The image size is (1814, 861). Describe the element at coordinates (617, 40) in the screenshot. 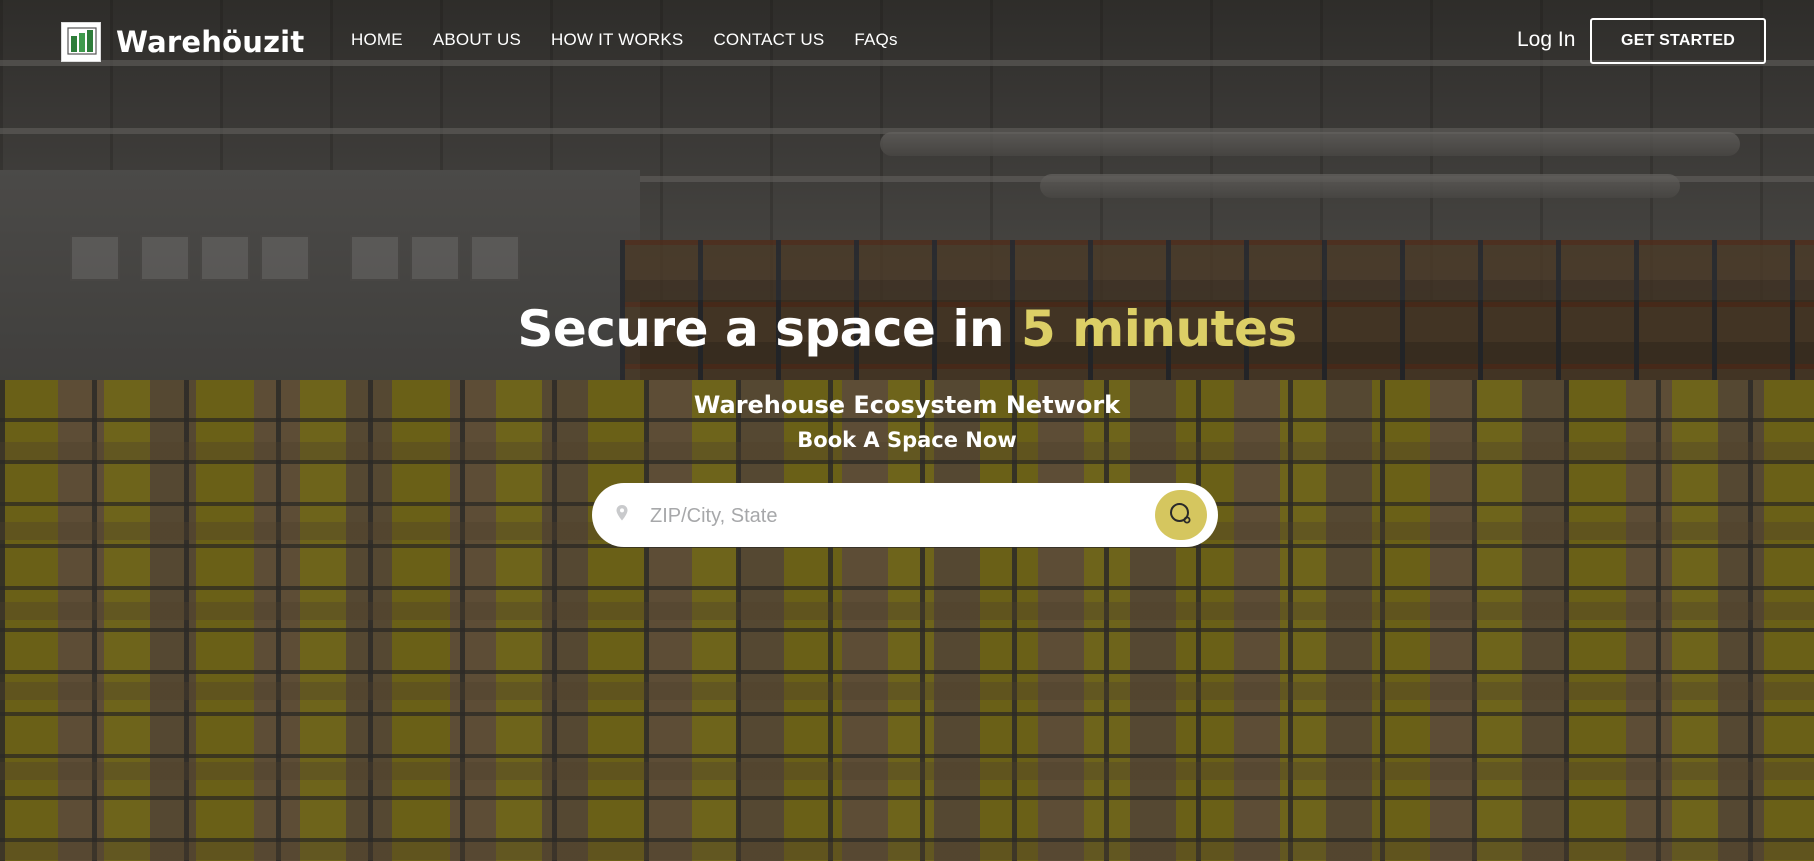

I see `nav-item-how-it-works: HOW IT WORKS` at that location.